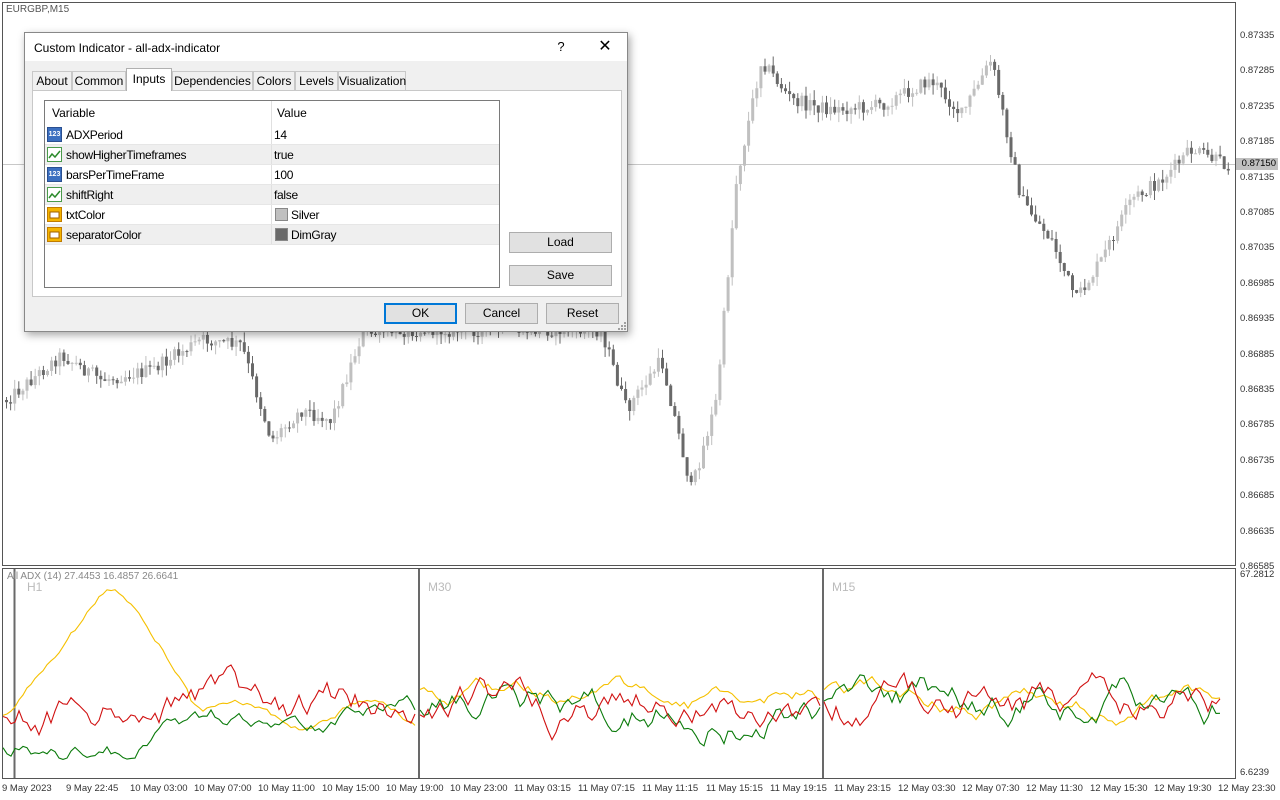 The image size is (1280, 800). What do you see at coordinates (991, 788) in the screenshot?
I see `time-tick-label: 12 May 07:30` at bounding box center [991, 788].